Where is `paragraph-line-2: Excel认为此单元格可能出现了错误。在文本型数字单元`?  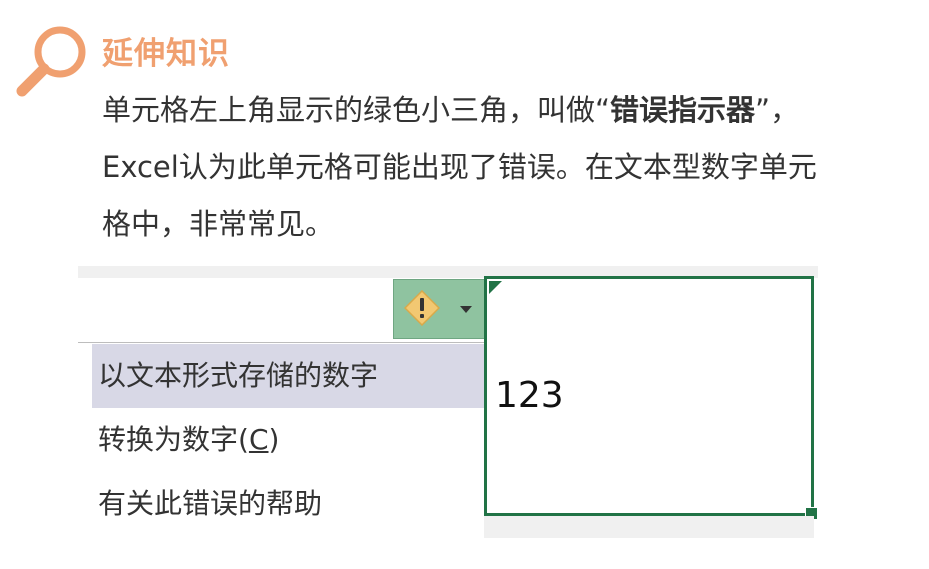
paragraph-line-2: Excel认为此单元格可能出现了错误。在文本型数字单元 is located at coordinates (459, 167).